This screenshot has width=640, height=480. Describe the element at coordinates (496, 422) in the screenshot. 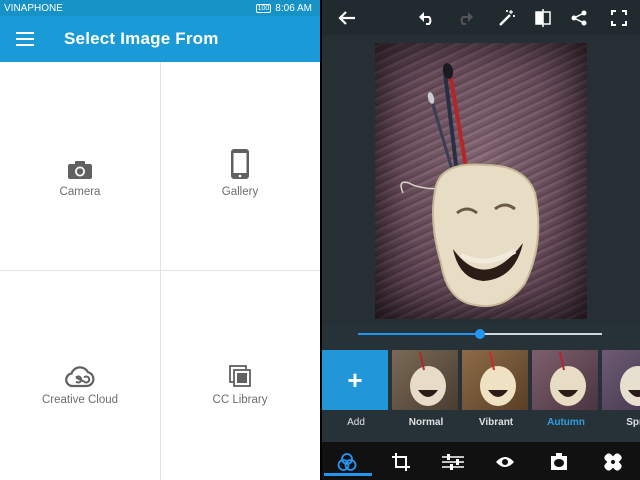

I see `filter-label: Vibrant` at that location.